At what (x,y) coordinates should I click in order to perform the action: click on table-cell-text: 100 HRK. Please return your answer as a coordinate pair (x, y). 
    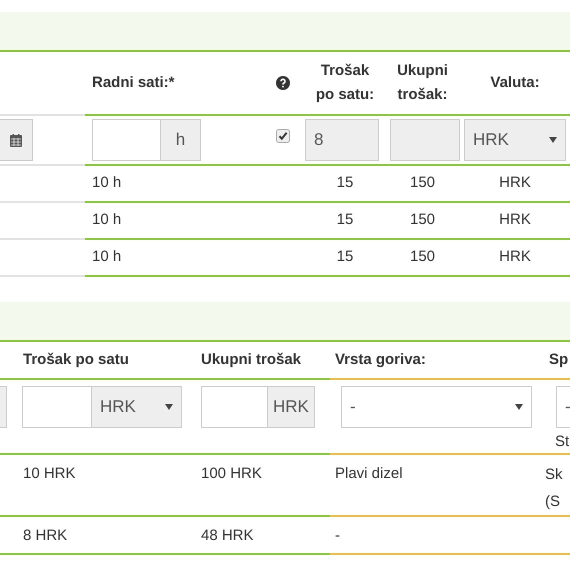
    Looking at the image, I should click on (231, 474).